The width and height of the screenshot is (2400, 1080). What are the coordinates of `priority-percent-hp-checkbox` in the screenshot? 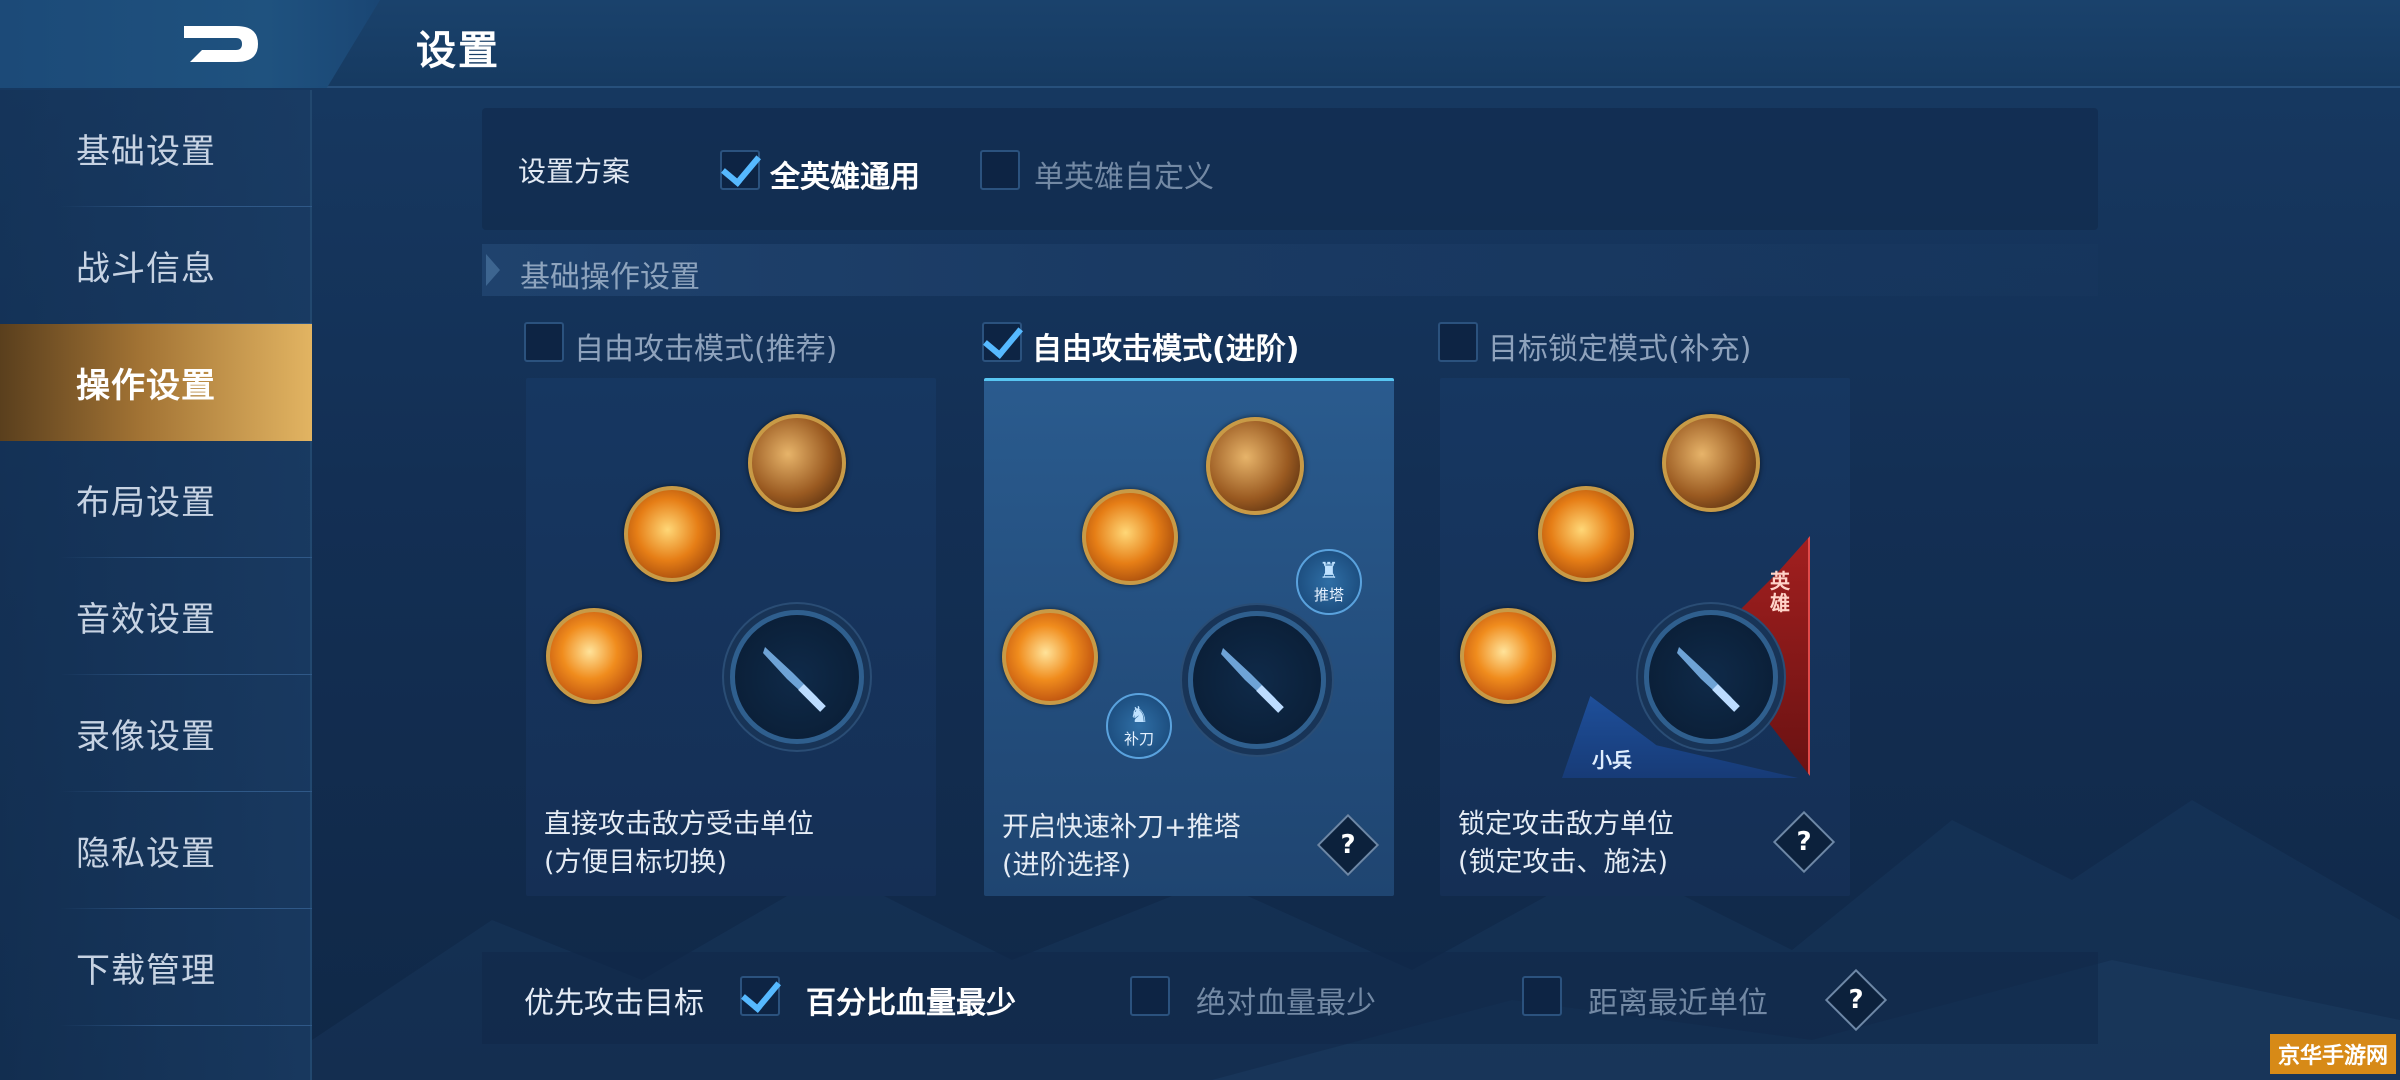 It's located at (760, 996).